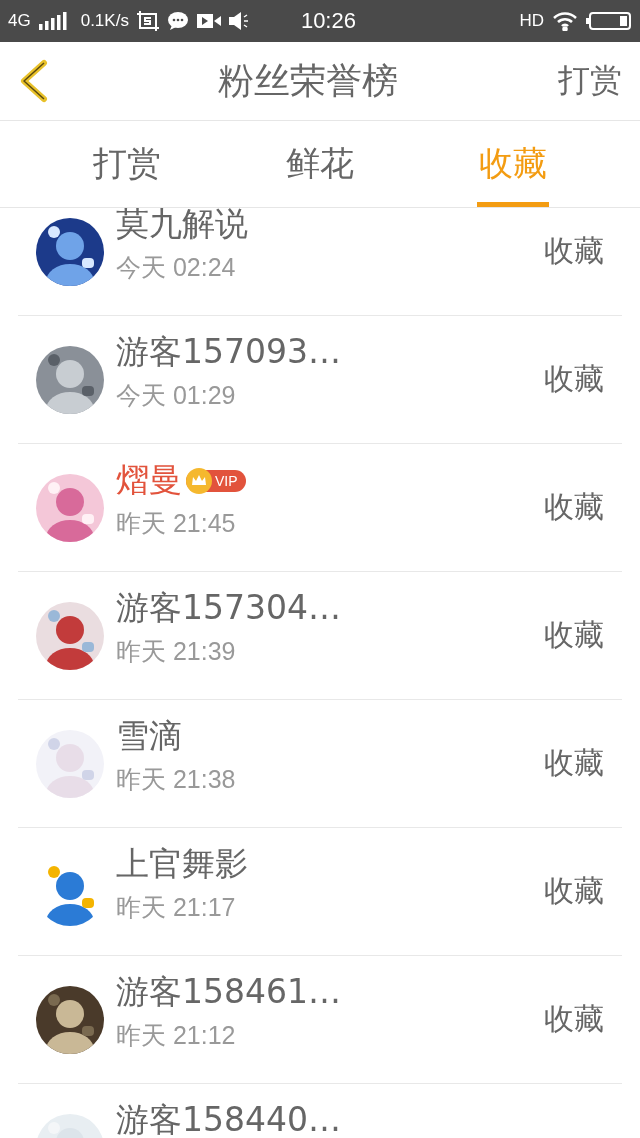 The width and height of the screenshot is (640, 1138). I want to click on network-speed: 0.1K/s, so click(104, 21).